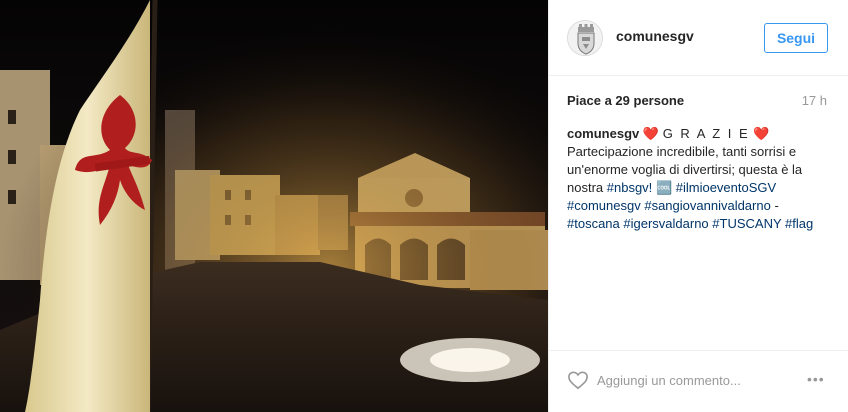 Image resolution: width=848 pixels, height=412 pixels. Describe the element at coordinates (603, 133) in the screenshot. I see `caption-username: comunesgv` at that location.